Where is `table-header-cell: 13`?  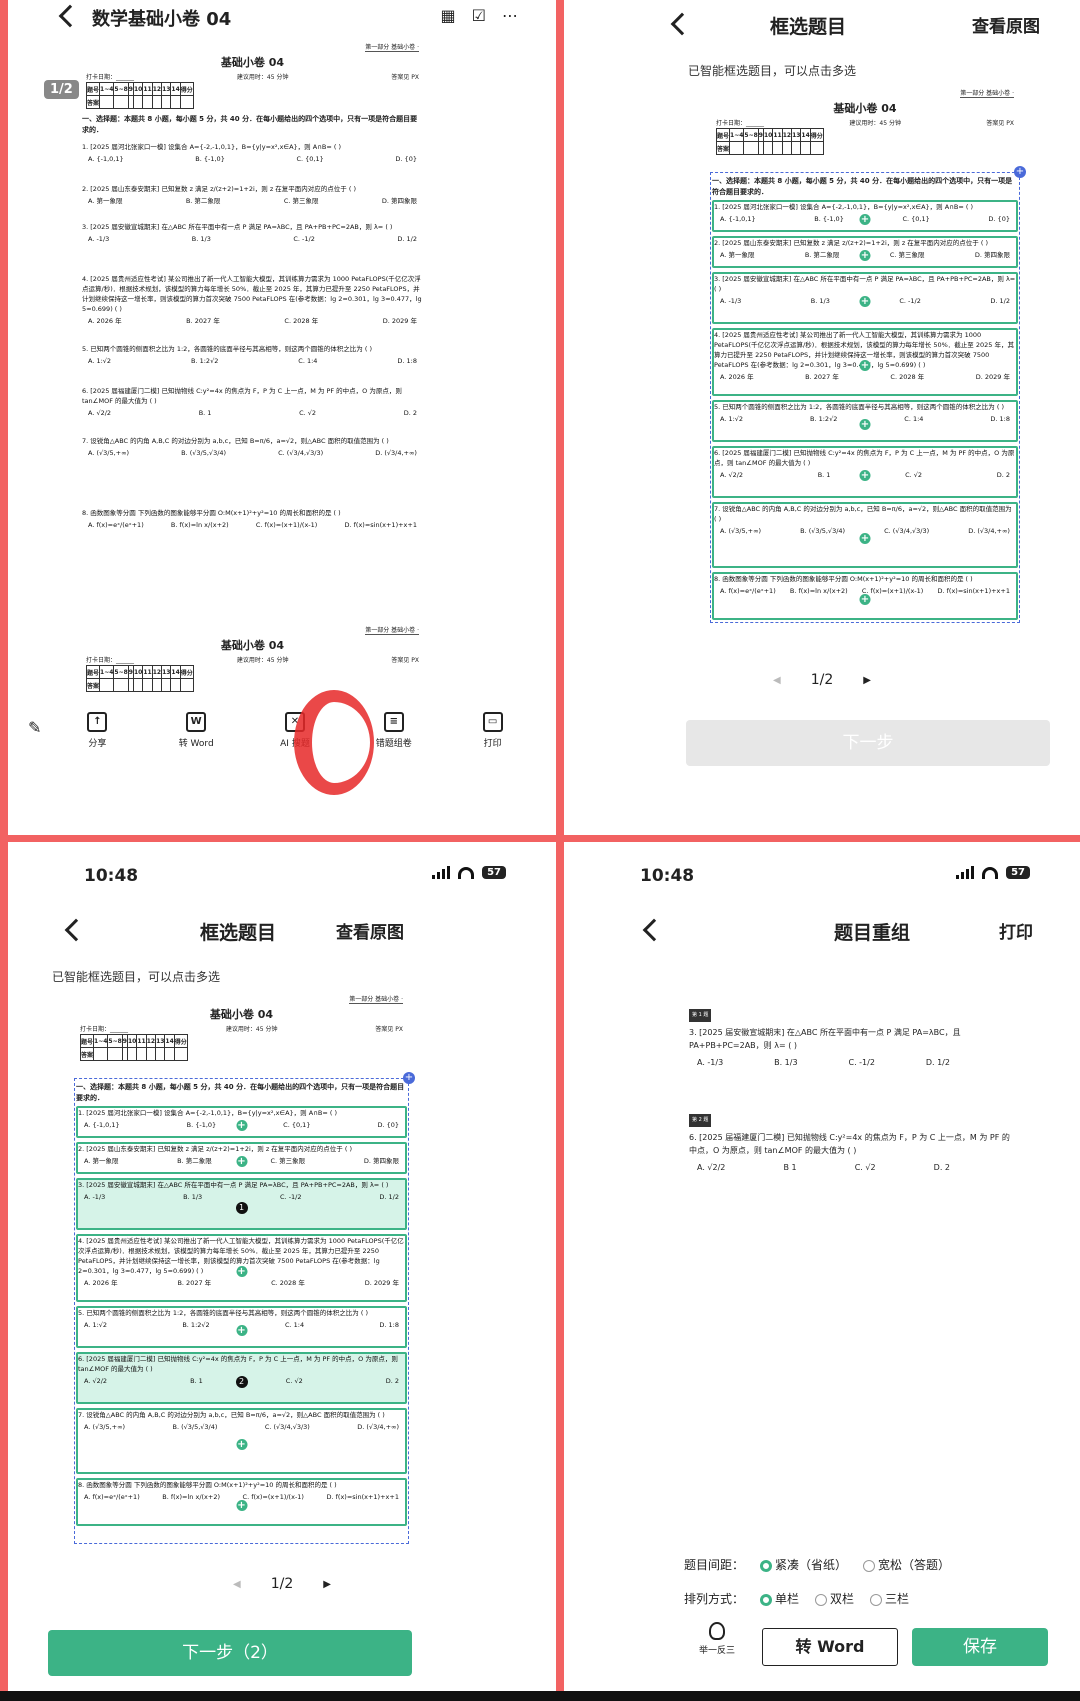 table-header-cell: 13 is located at coordinates (166, 89).